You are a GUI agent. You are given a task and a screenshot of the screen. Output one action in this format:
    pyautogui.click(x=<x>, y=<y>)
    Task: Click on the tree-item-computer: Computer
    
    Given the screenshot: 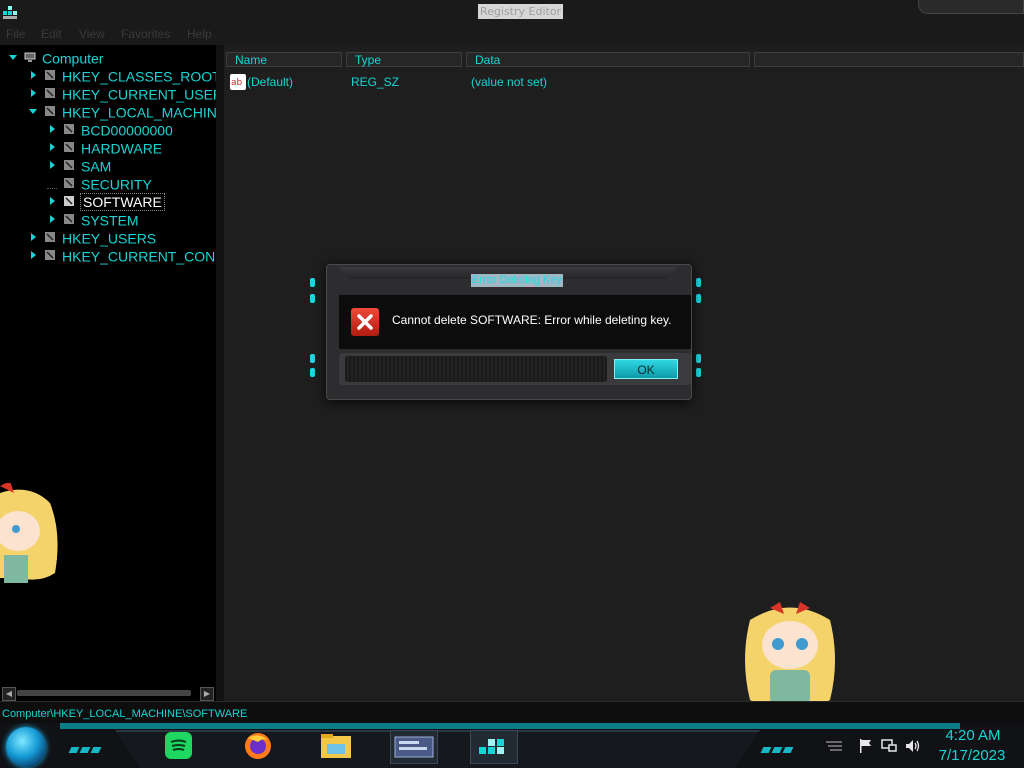 What is the action you would take?
    pyautogui.click(x=55, y=57)
    